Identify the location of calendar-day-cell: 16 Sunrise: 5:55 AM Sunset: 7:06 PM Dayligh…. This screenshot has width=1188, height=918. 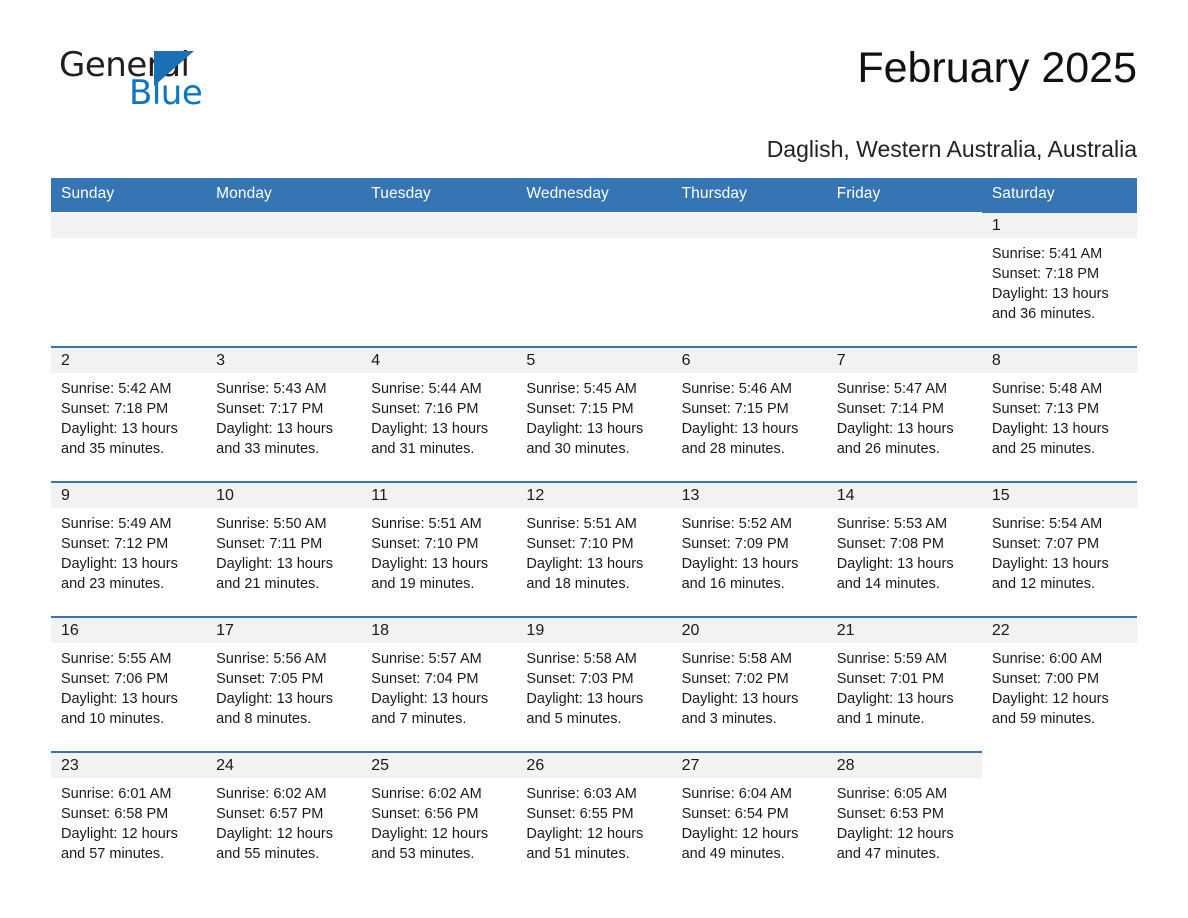
(129, 684).